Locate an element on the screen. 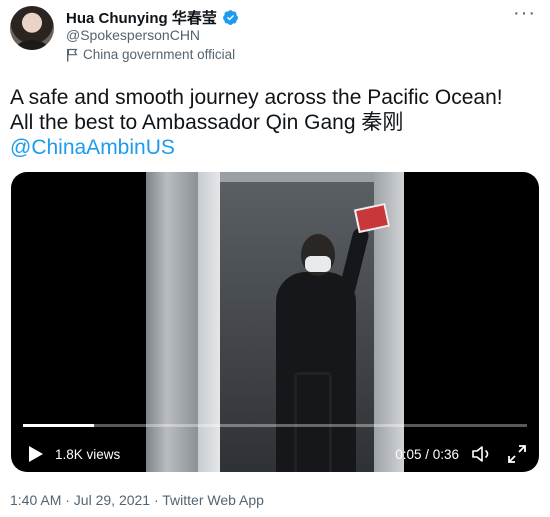  author-name-row: Hua Chunying 华春莹 is located at coordinates (152, 17).